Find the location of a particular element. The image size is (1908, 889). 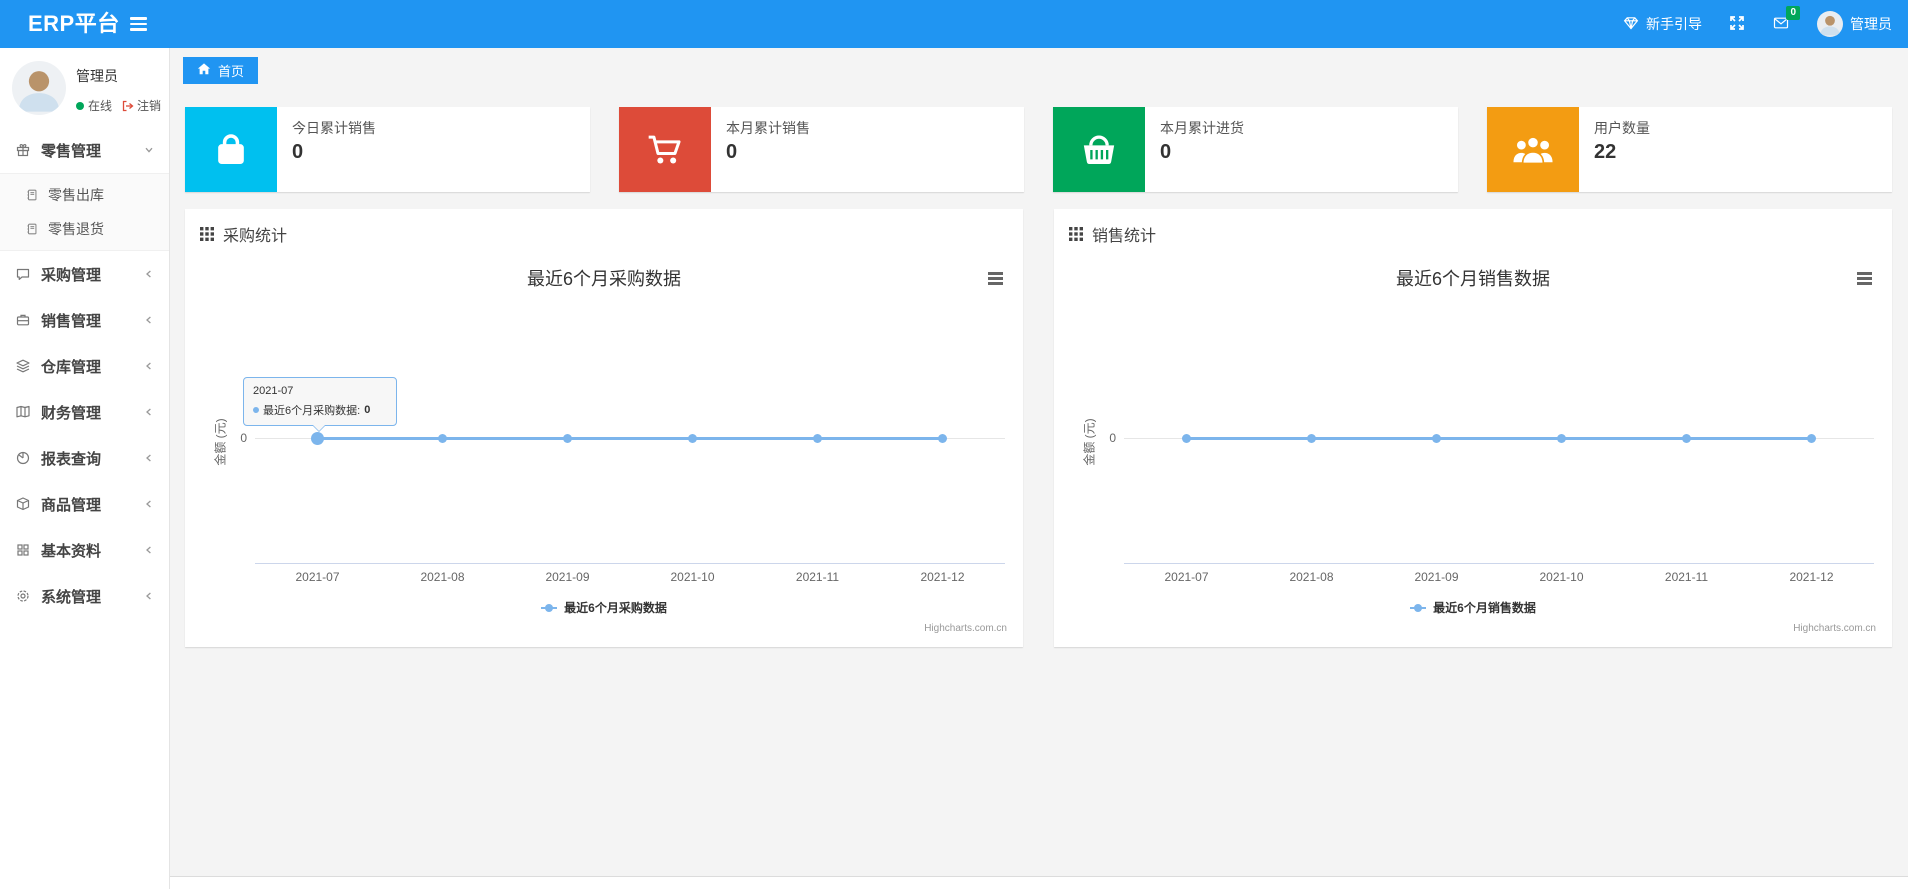

tooltip-series-label: 最近6个月采购数据: is located at coordinates (312, 411).